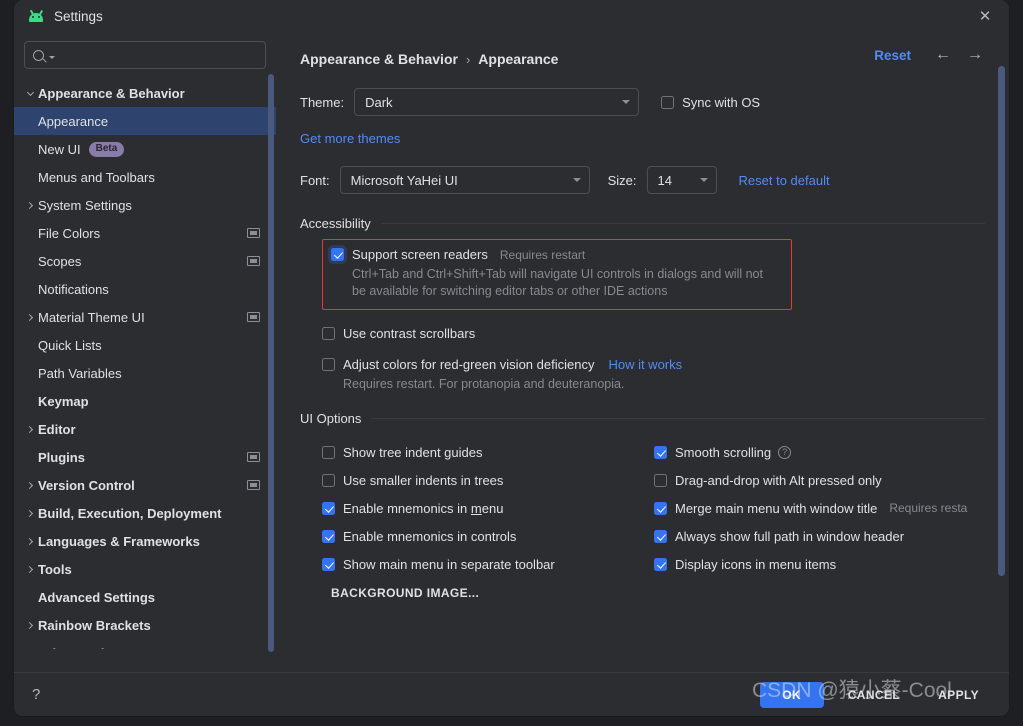 This screenshot has width=1023, height=726. What do you see at coordinates (253, 485) in the screenshot?
I see `project-scope-icon` at bounding box center [253, 485].